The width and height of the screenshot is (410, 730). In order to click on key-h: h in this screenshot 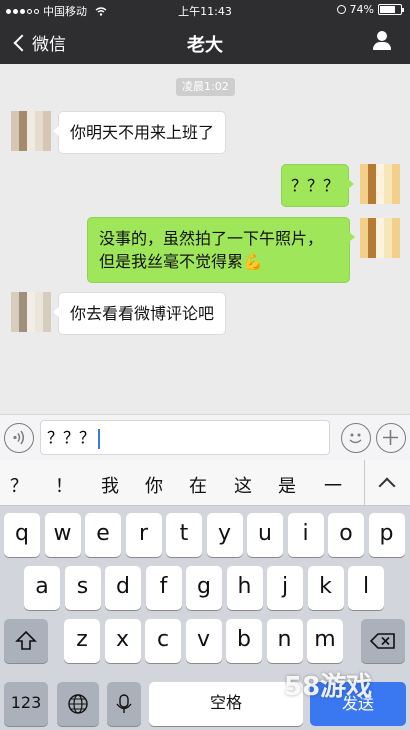, I will do `click(244, 588)`.